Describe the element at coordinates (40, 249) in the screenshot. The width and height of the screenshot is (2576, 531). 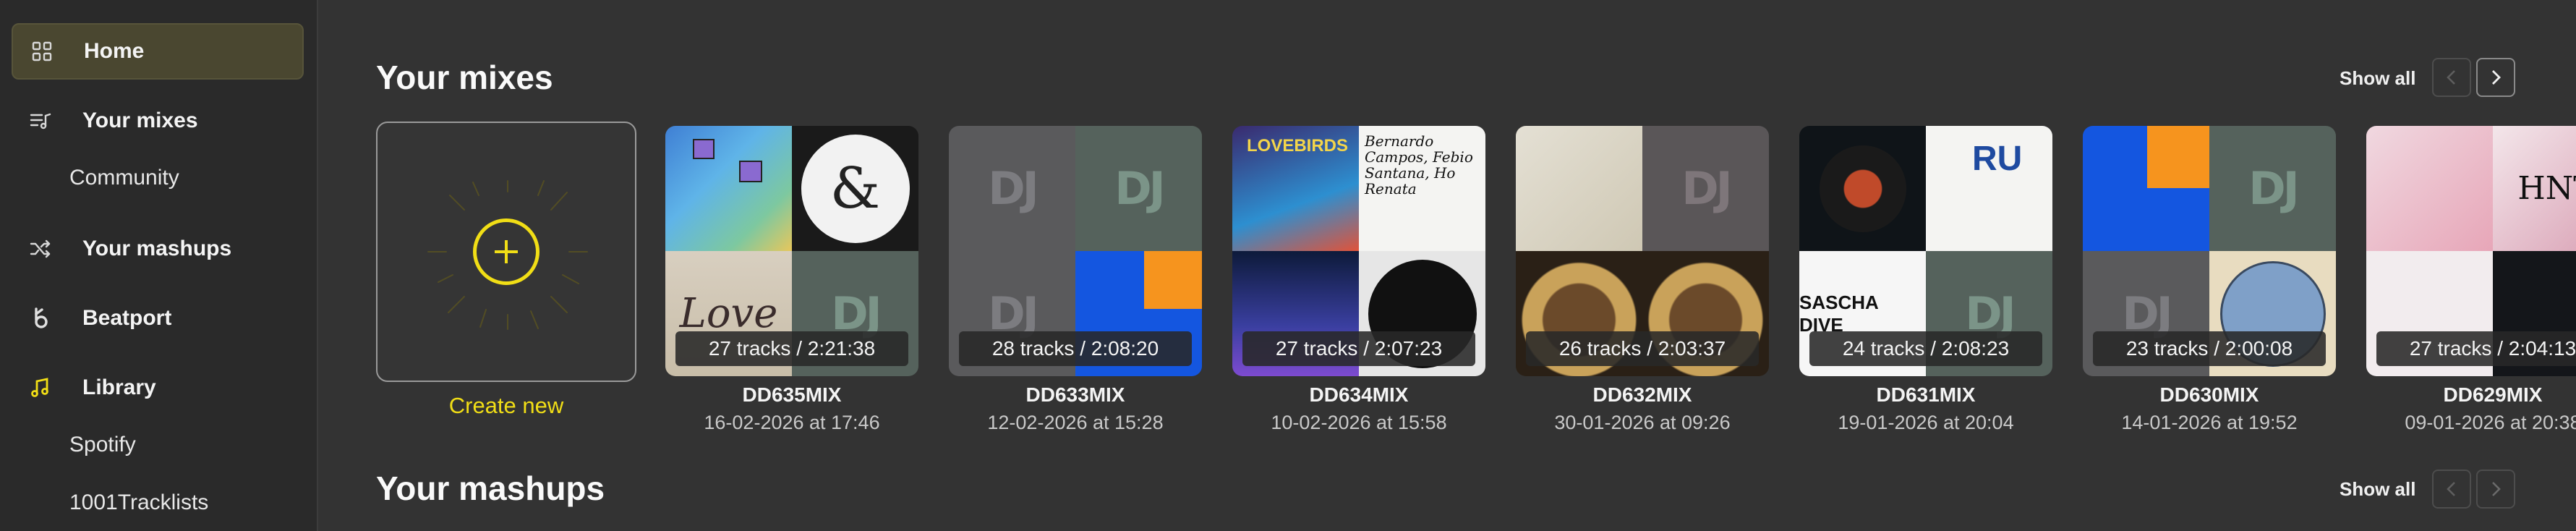
I see `shuffle-icon` at that location.